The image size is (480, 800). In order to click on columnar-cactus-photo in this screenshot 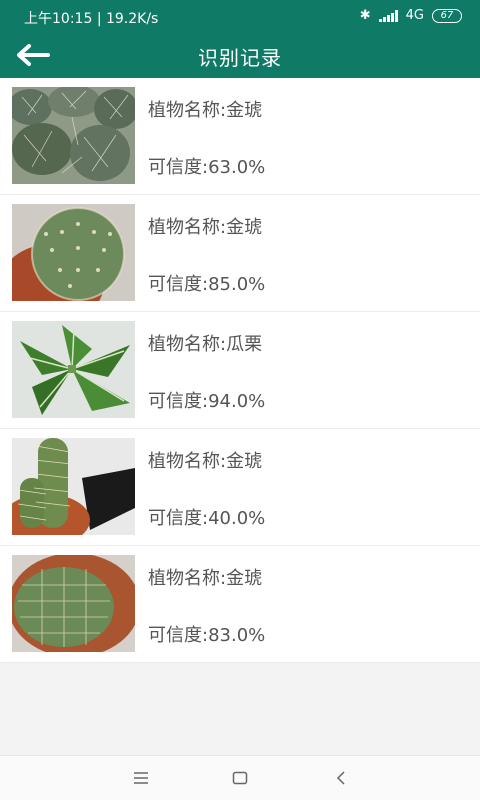, I will do `click(73, 486)`.